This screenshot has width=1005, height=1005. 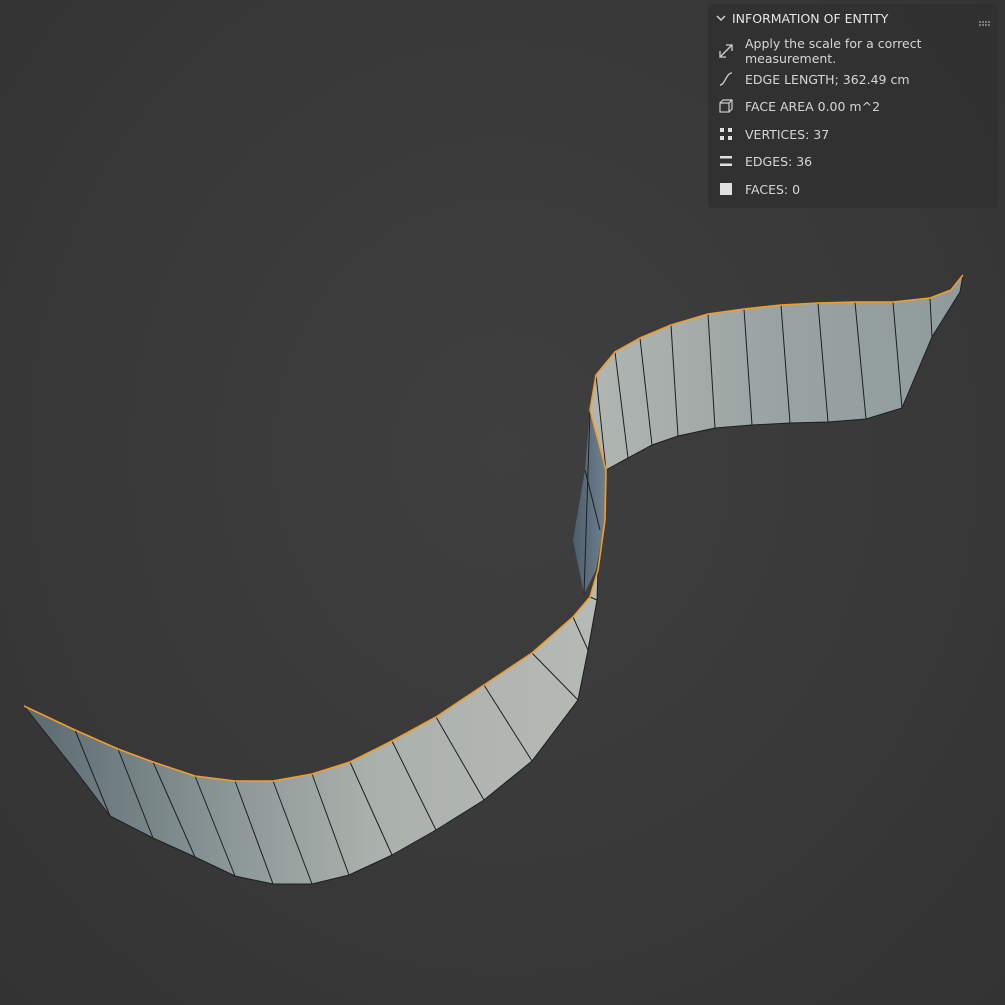 What do you see at coordinates (726, 51) in the screenshot?
I see `scale-arrows-icon` at bounding box center [726, 51].